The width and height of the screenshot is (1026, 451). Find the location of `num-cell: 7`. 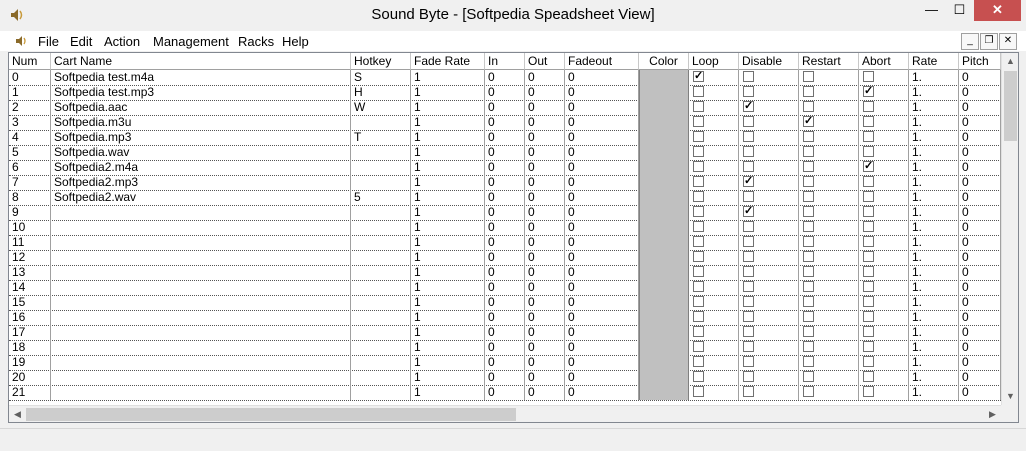

num-cell: 7 is located at coordinates (30, 182).